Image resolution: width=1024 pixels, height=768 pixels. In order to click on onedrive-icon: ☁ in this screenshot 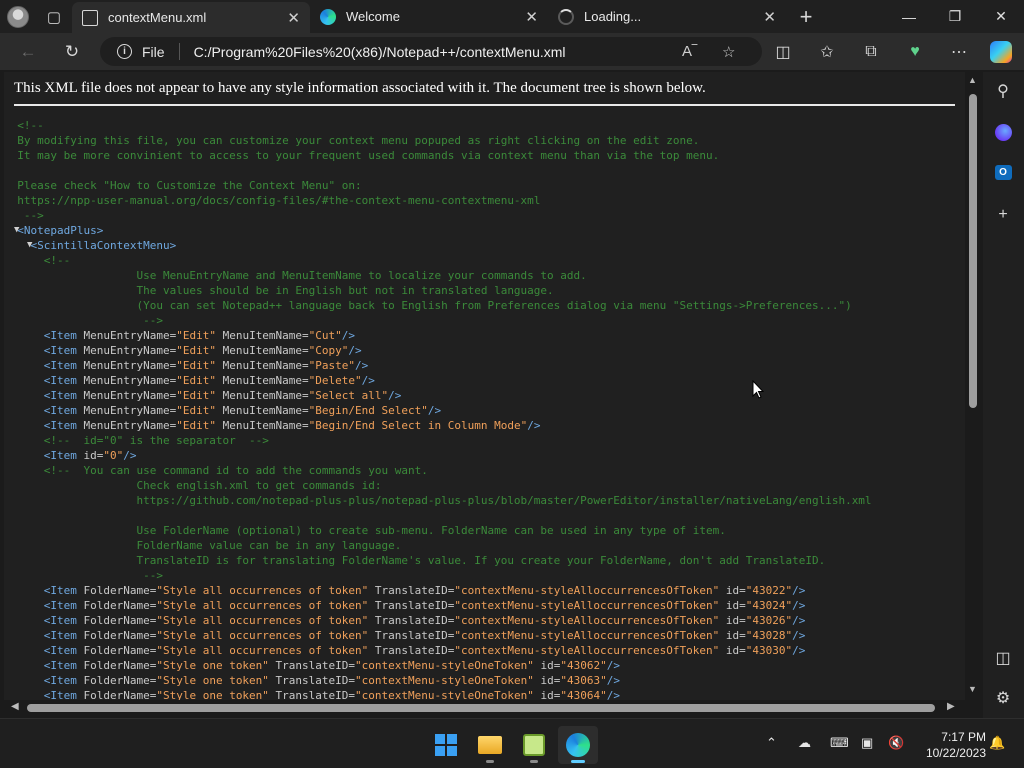, I will do `click(804, 743)`.